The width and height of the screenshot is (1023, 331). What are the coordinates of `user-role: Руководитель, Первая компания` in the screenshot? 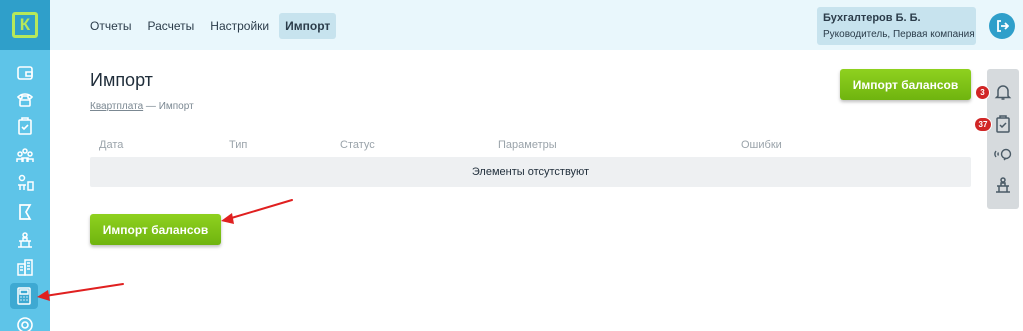 It's located at (899, 34).